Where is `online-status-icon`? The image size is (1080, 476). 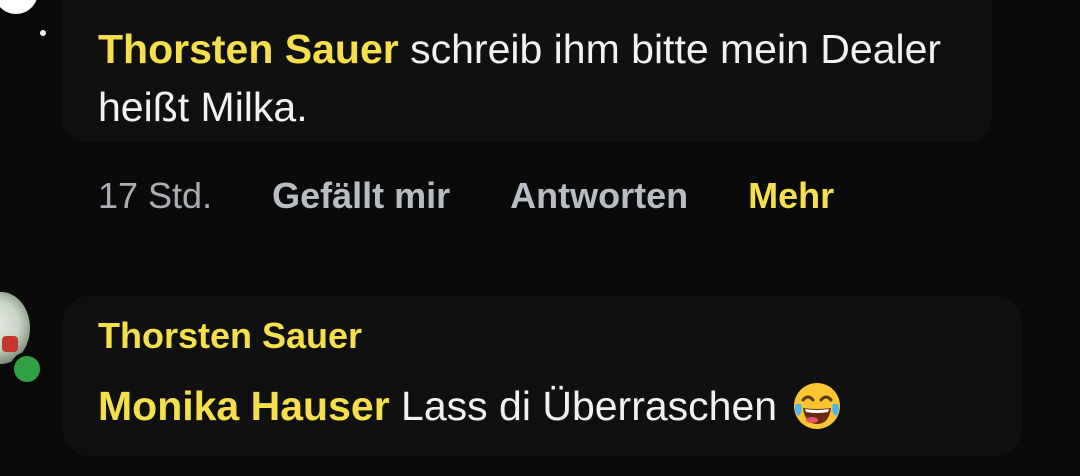
online-status-icon is located at coordinates (27, 369).